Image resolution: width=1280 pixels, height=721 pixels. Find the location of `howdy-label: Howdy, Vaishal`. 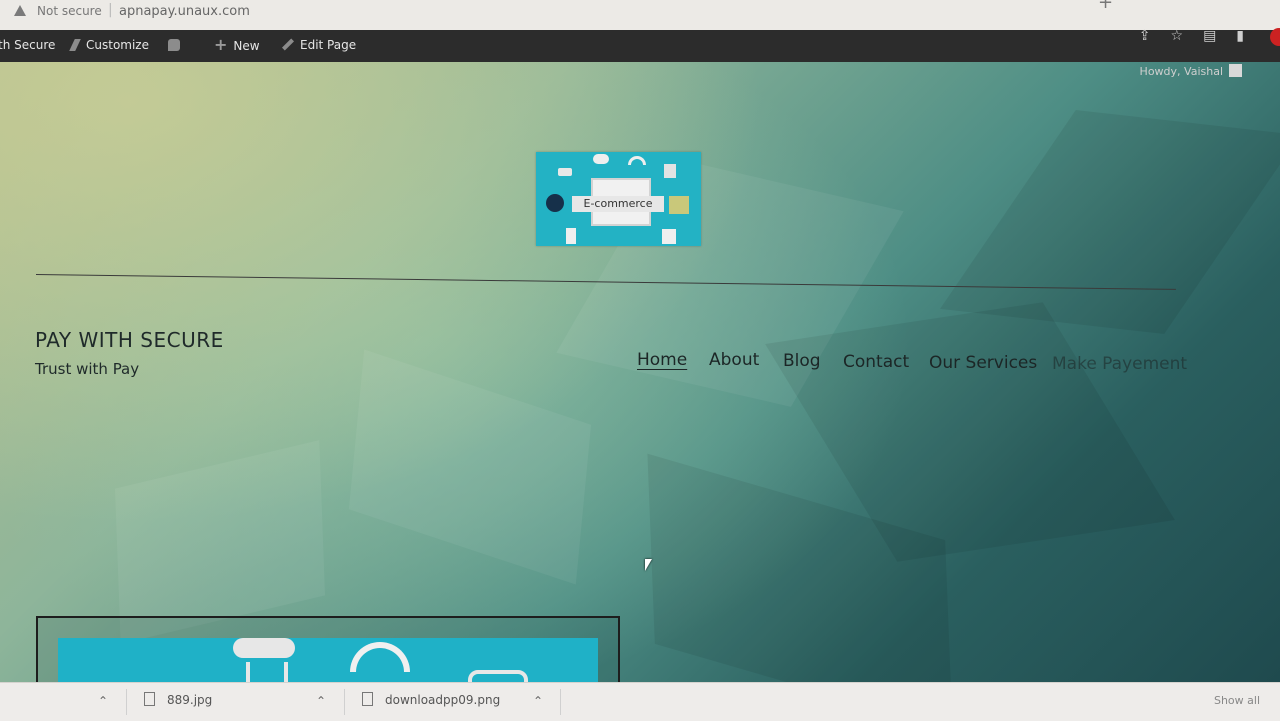

howdy-label: Howdy, Vaishal is located at coordinates (1181, 71).